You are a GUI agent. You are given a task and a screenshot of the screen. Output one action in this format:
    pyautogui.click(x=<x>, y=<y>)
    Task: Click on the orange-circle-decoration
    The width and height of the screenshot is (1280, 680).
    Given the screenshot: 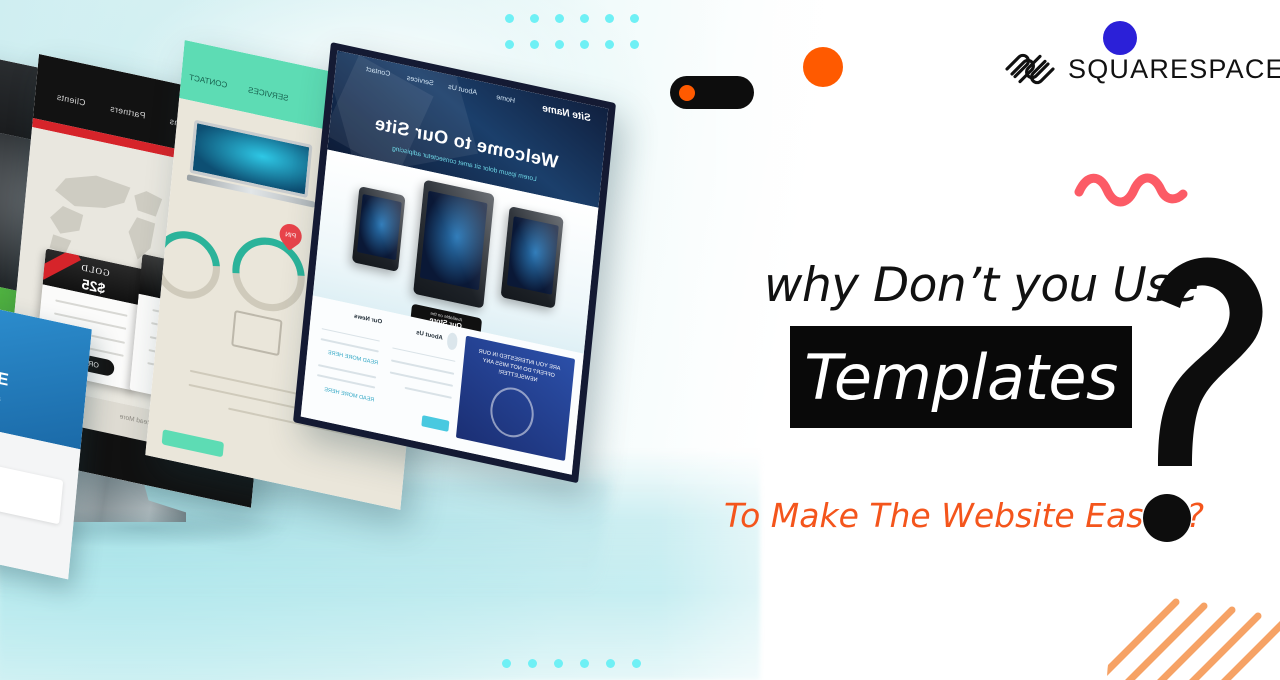 What is the action you would take?
    pyautogui.click(x=823, y=67)
    